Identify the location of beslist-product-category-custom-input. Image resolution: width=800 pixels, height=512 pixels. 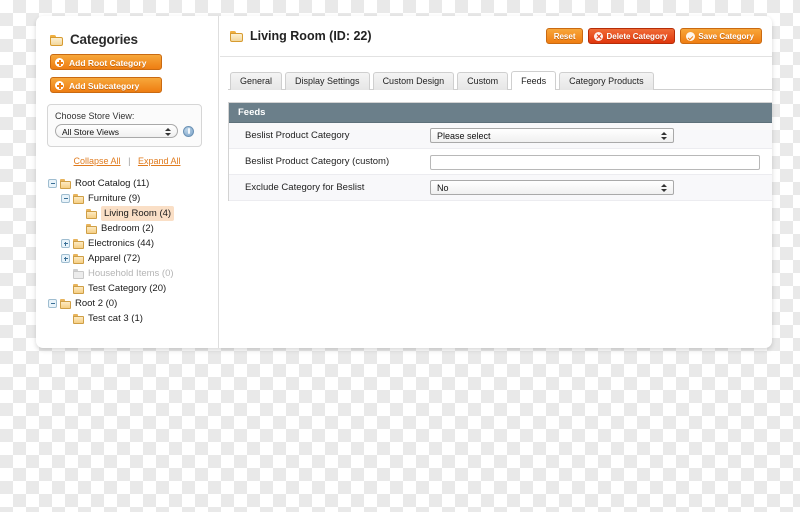
(595, 162).